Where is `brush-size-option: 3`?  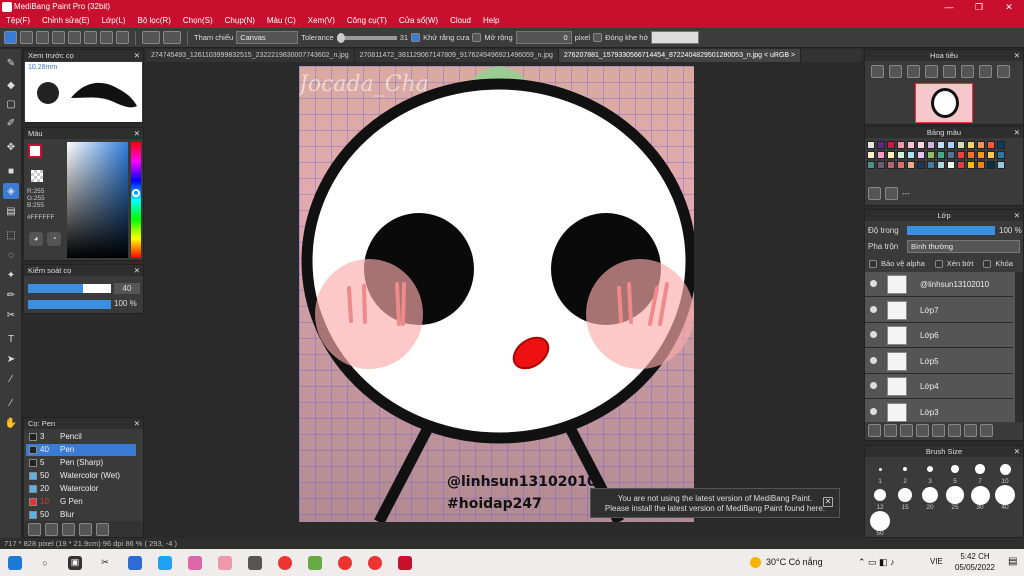
brush-size-option: 3 is located at coordinates (930, 473).